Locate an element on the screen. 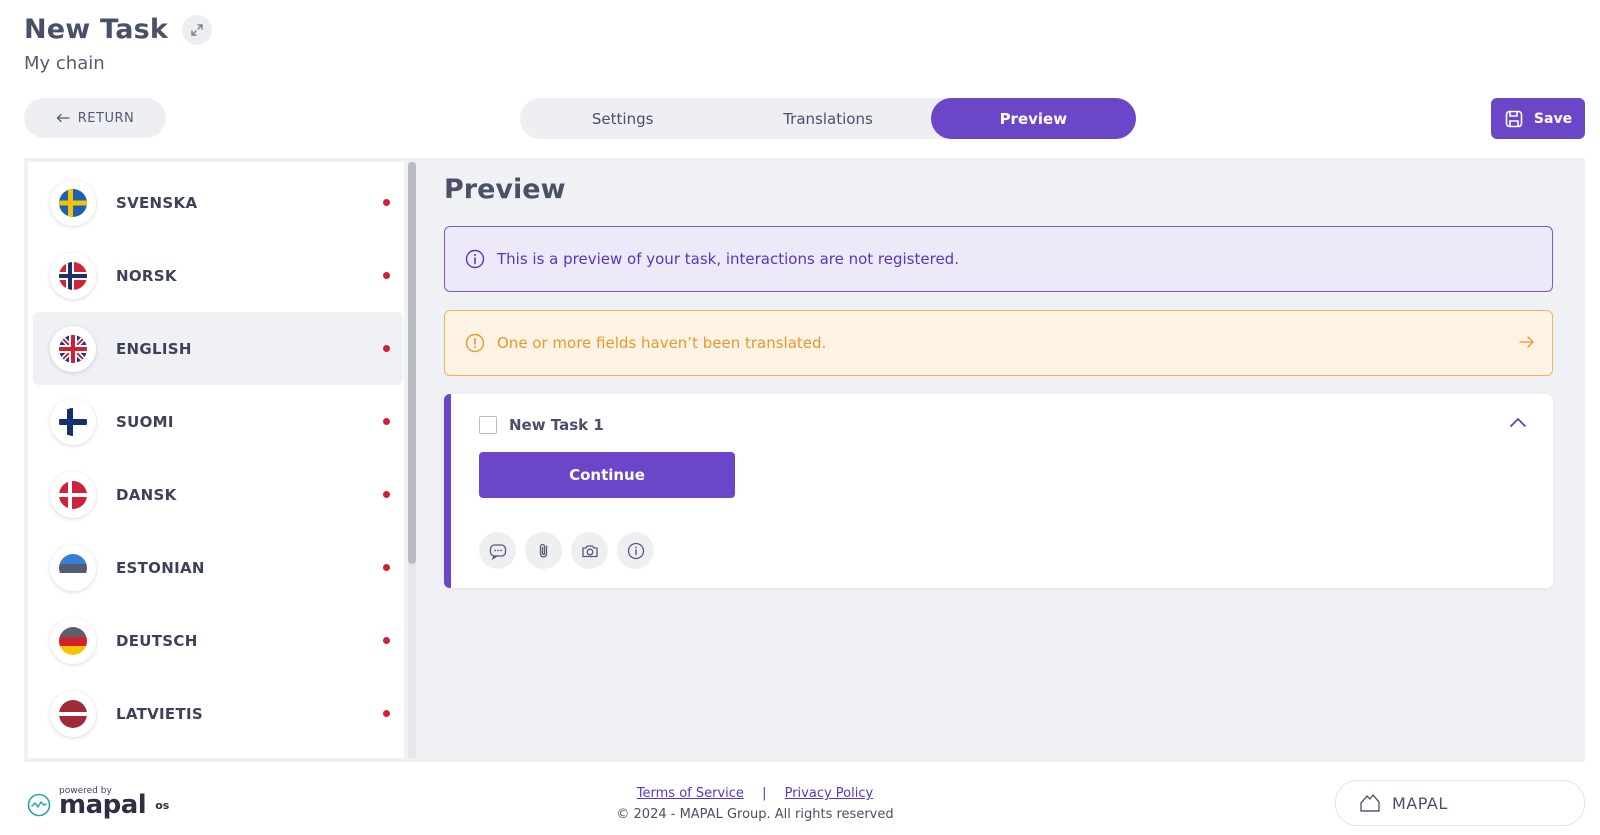  tab-translations: Translations is located at coordinates (827, 118).